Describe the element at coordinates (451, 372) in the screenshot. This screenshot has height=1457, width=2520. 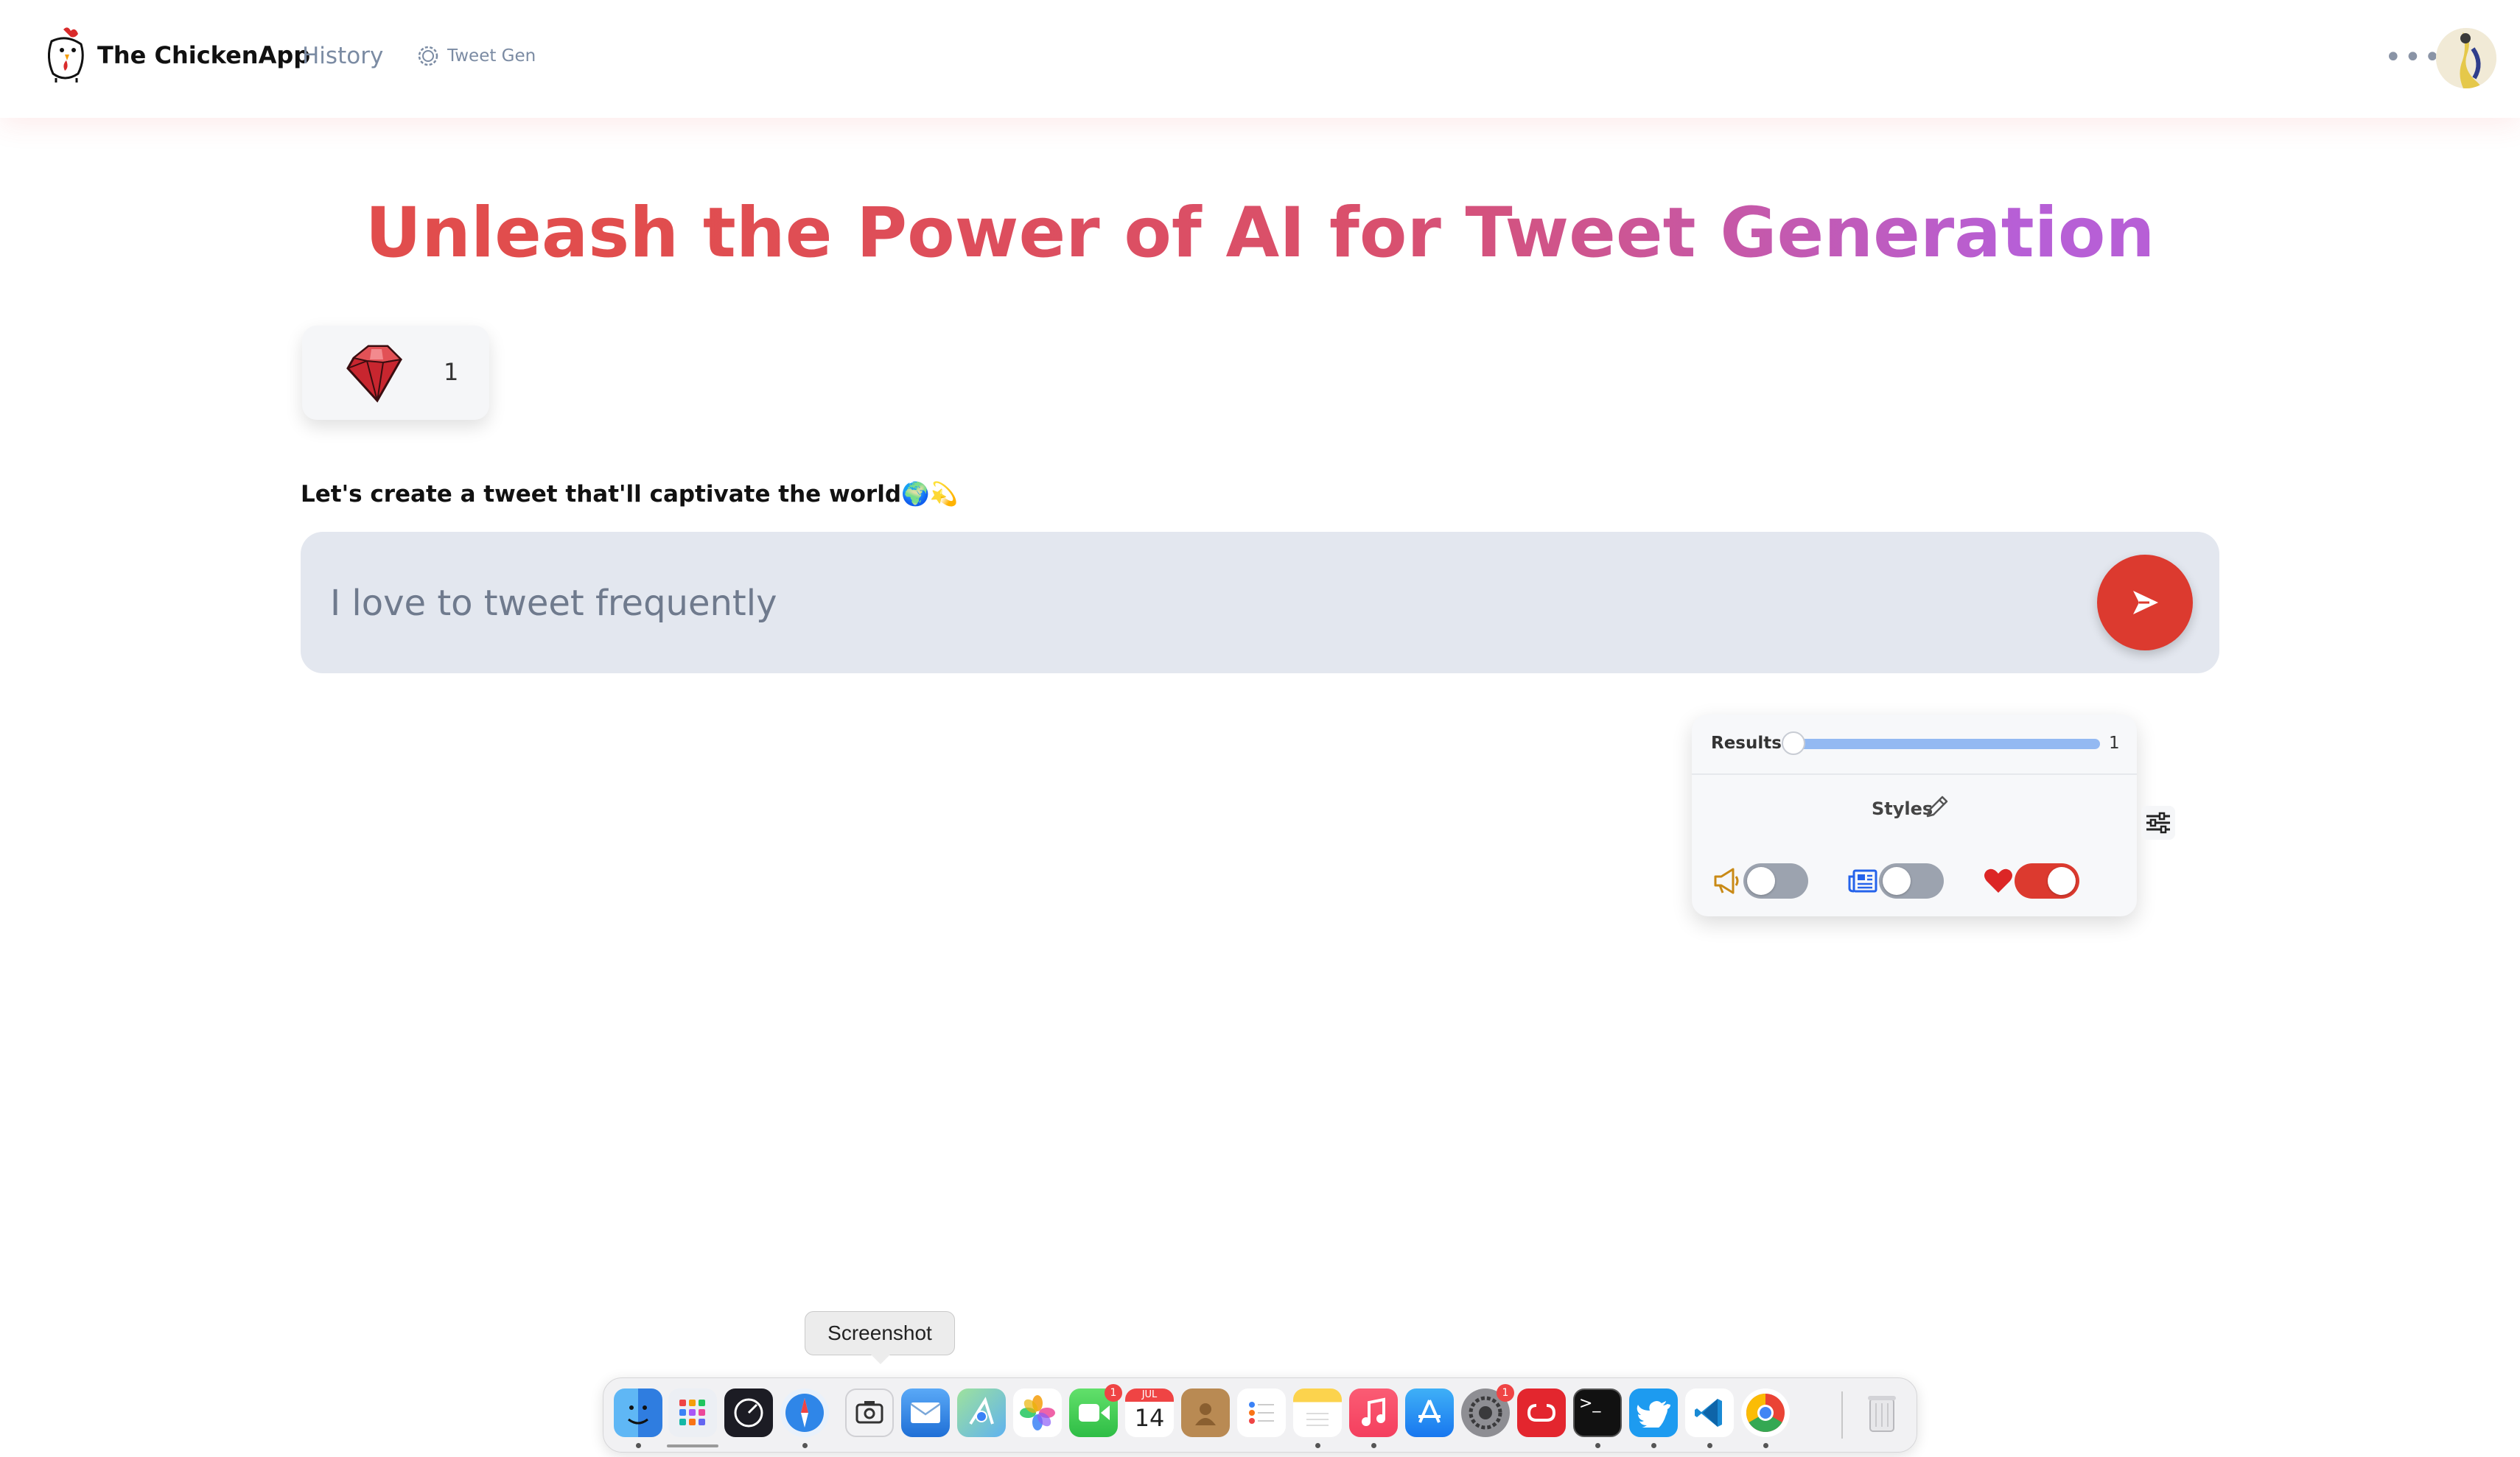
I see `credits-count: 1` at that location.